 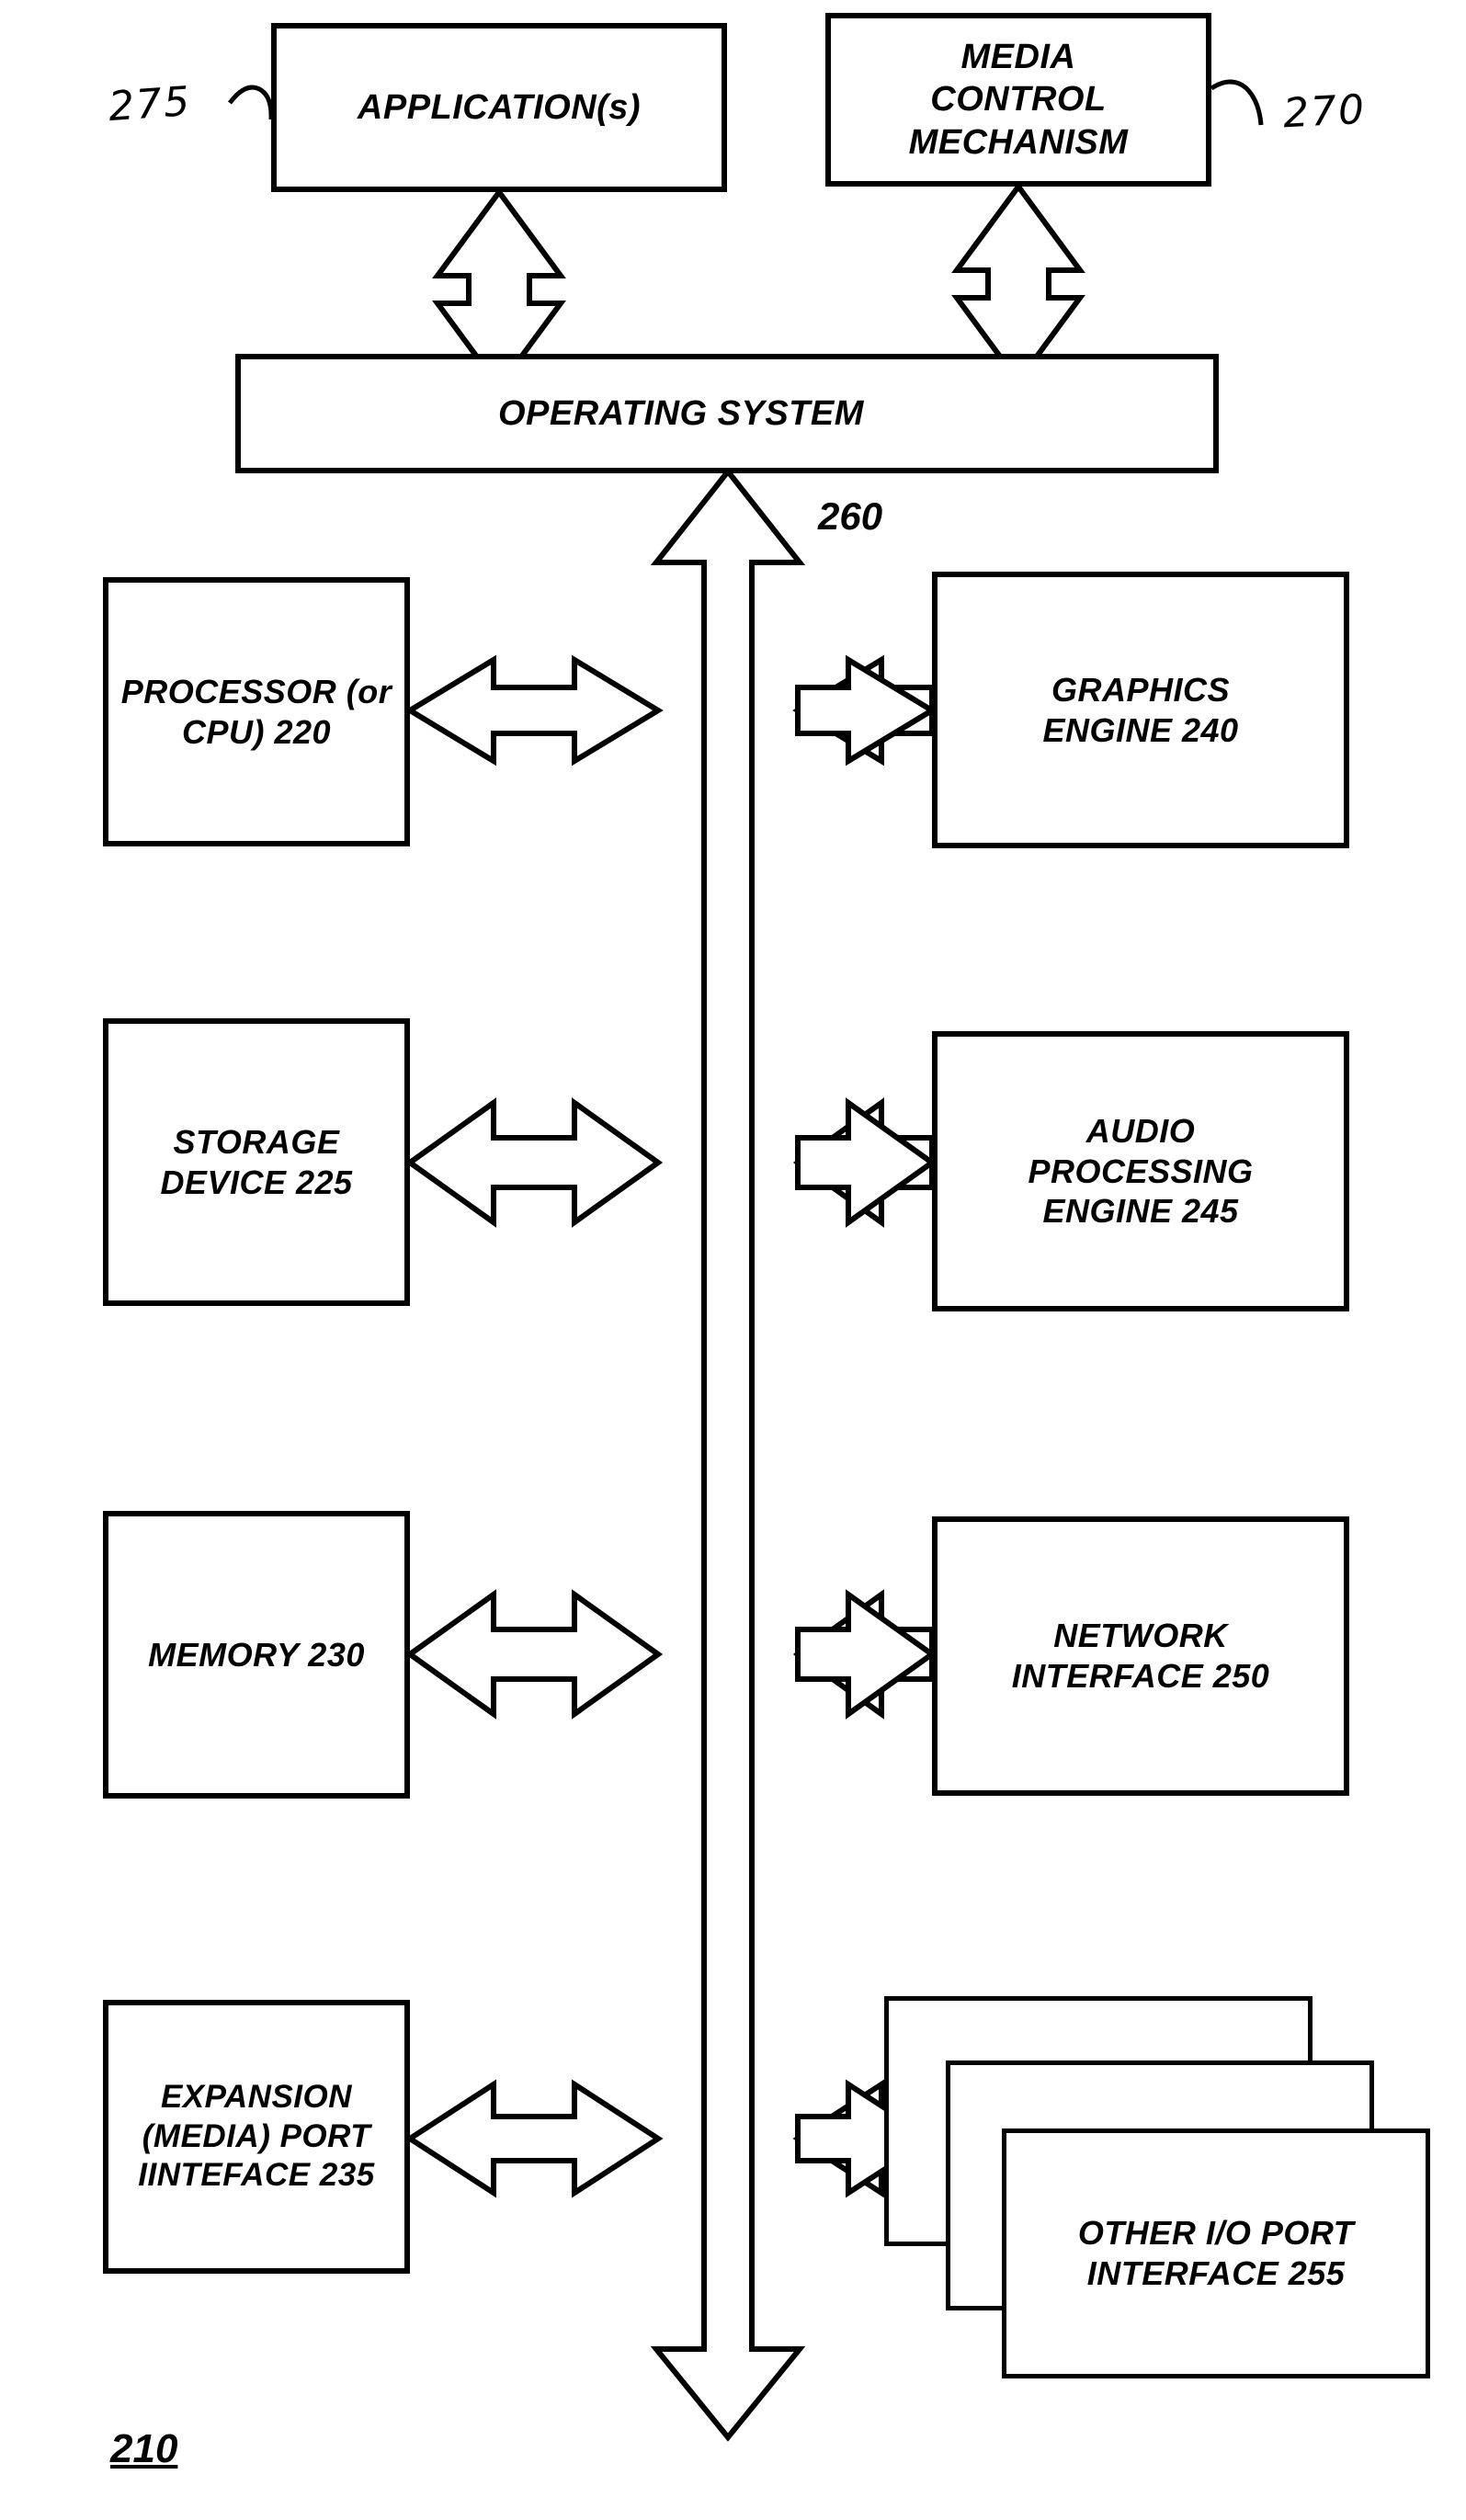 What do you see at coordinates (150, 104) in the screenshot?
I see `reference-numeral-275: 275` at bounding box center [150, 104].